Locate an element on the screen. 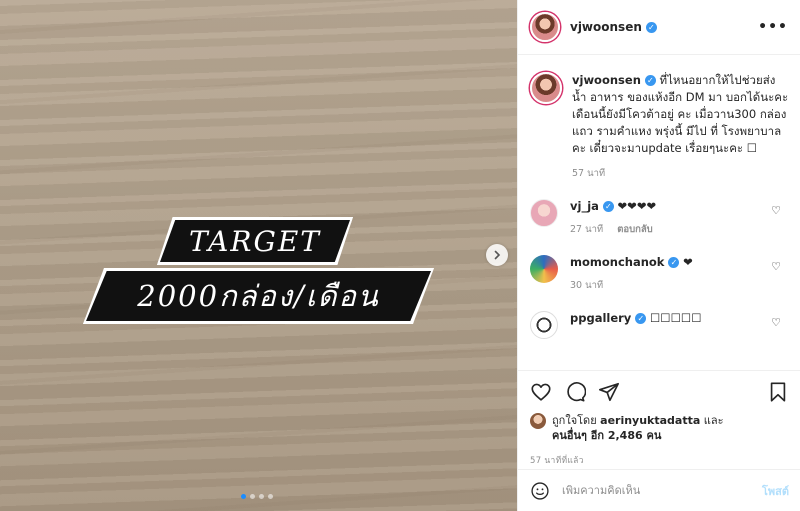 The width and height of the screenshot is (800, 511). commenter-username: momonchanok is located at coordinates (617, 262).